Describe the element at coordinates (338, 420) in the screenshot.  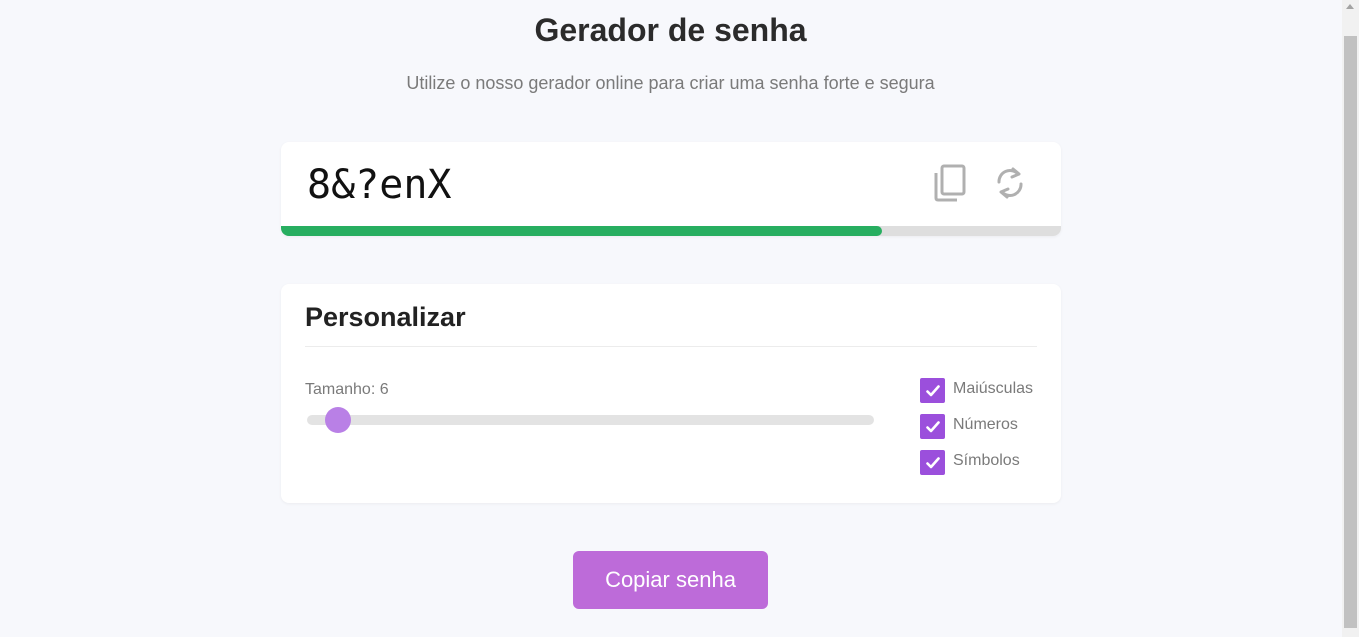
I see `length-slider-thumb` at that location.